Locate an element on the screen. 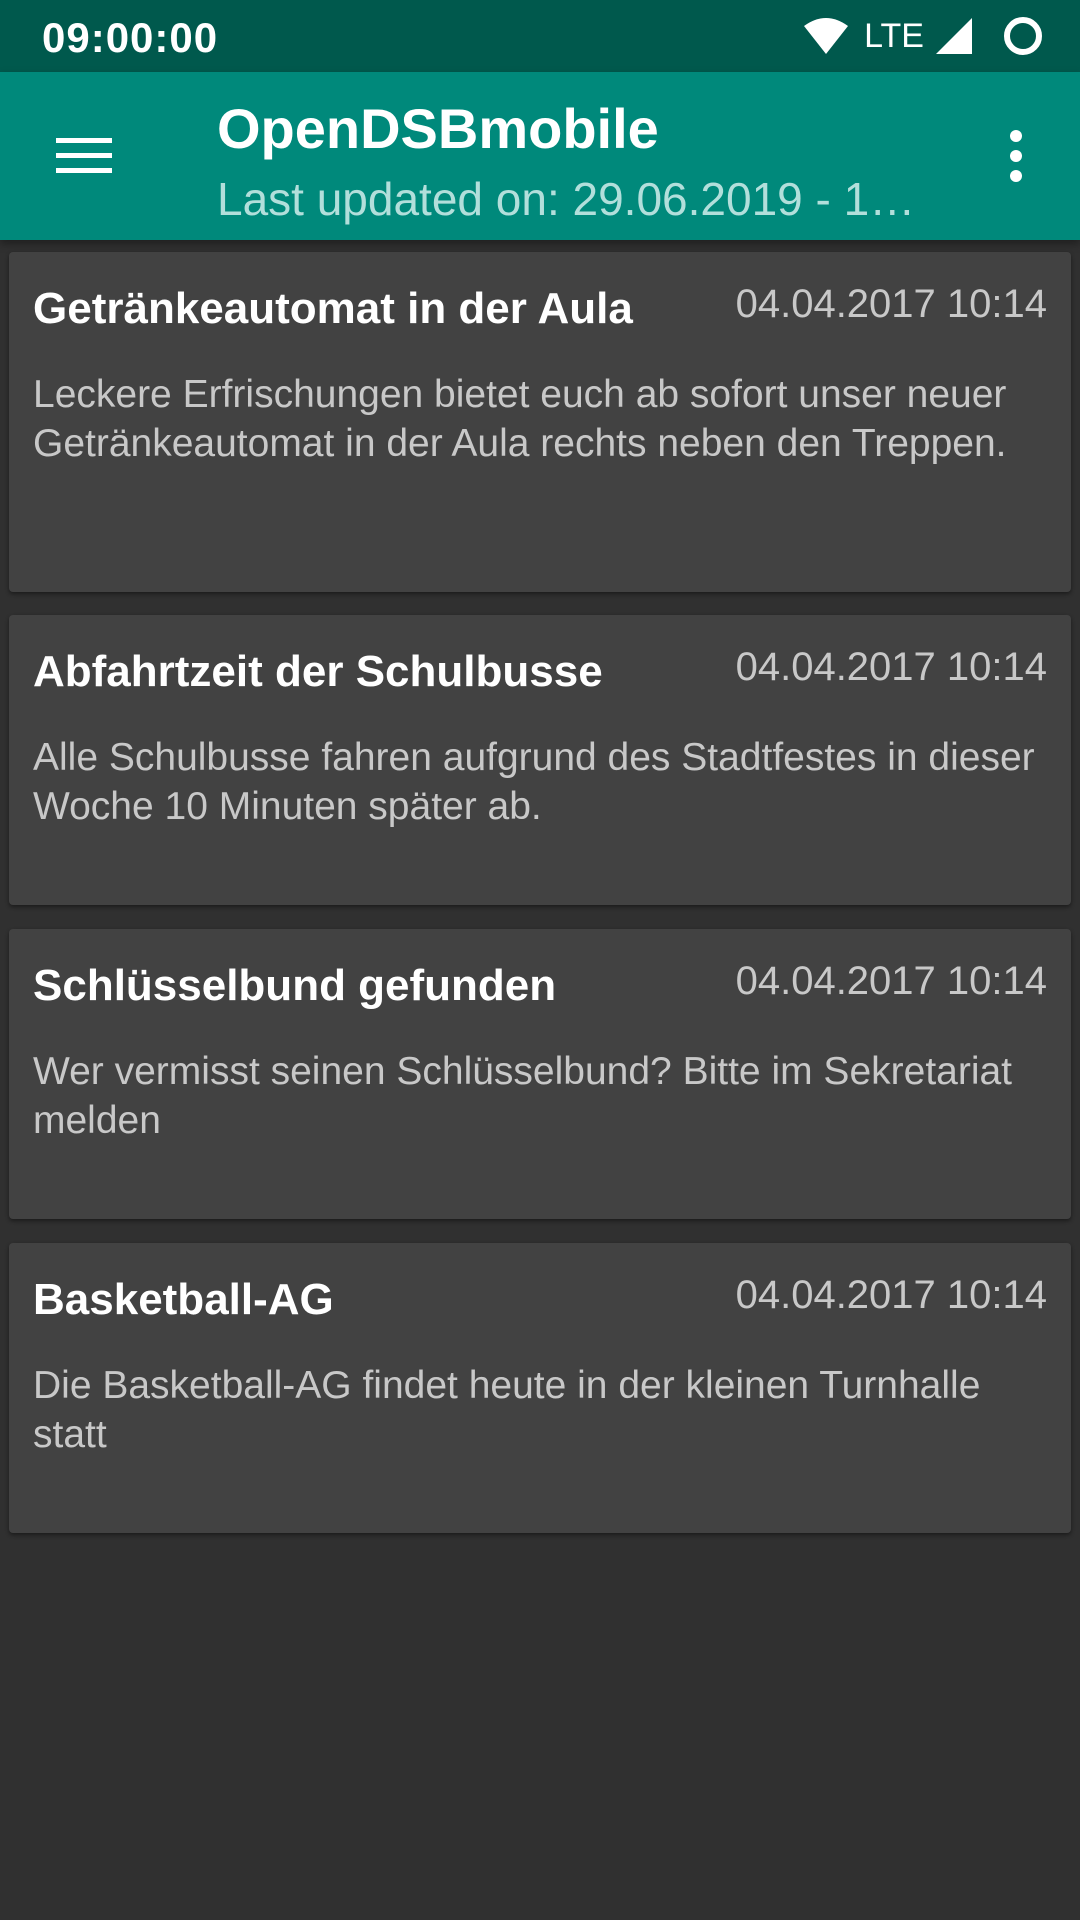  news-title: Abfahrtzeit der Schulbusse is located at coordinates (318, 671).